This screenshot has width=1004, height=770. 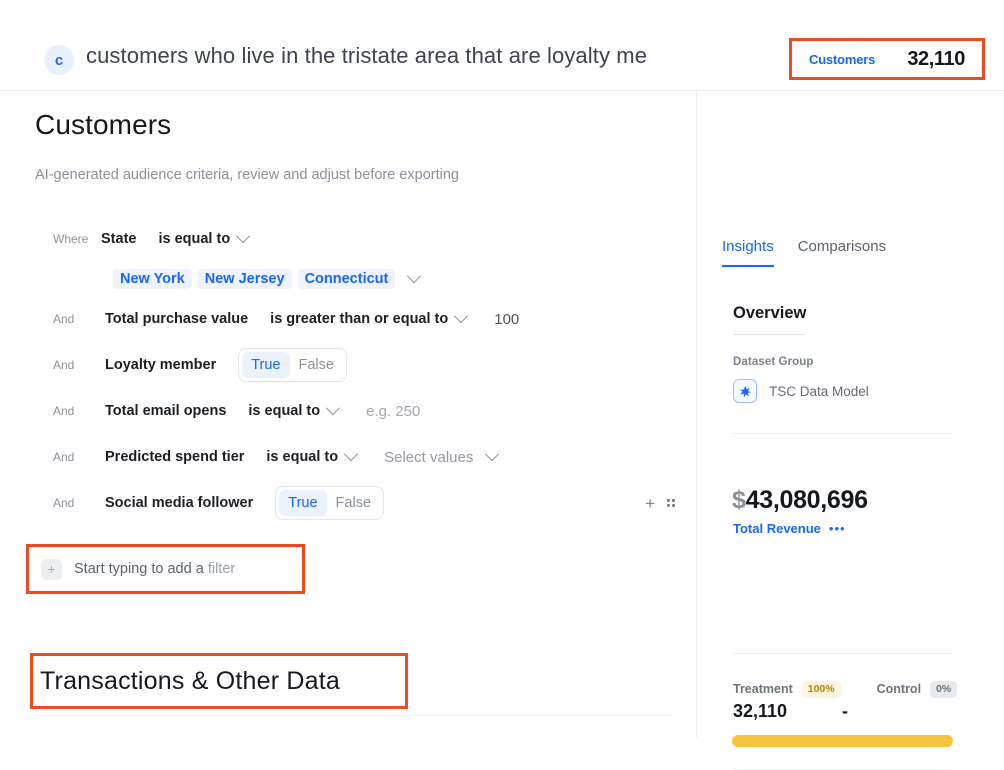 What do you see at coordinates (118, 239) in the screenshot?
I see `filter-field: State` at bounding box center [118, 239].